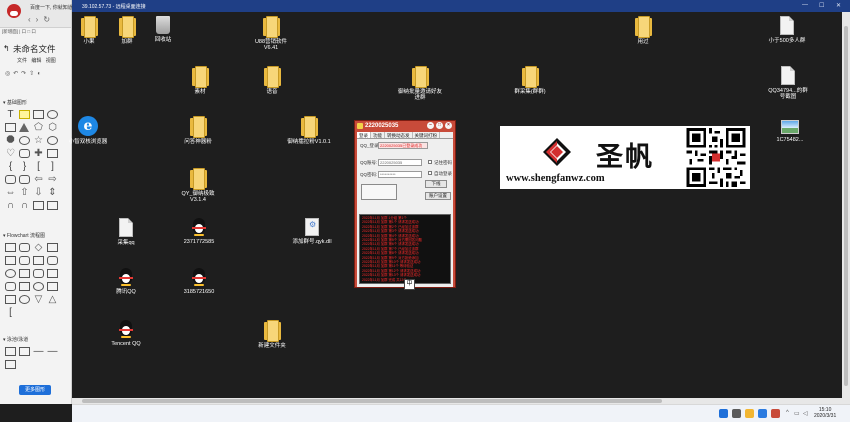 This screenshot has height=422, width=850. What do you see at coordinates (10, 154) in the screenshot?
I see `heart-shape-icon: ♡` at bounding box center [10, 154].